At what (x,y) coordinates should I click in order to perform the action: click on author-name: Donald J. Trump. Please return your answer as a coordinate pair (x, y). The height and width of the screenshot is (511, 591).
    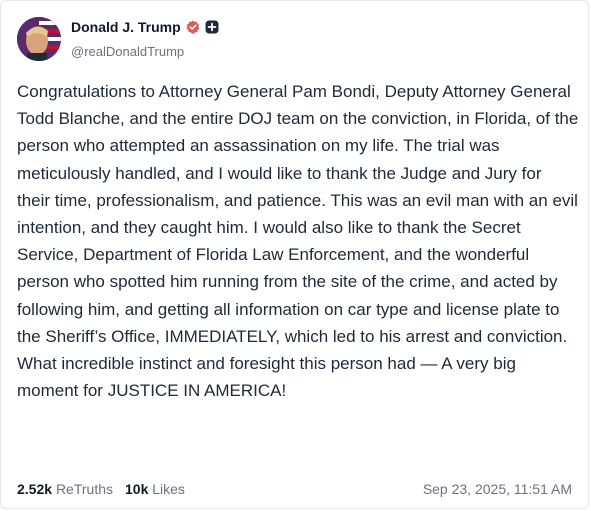
    Looking at the image, I should click on (126, 27).